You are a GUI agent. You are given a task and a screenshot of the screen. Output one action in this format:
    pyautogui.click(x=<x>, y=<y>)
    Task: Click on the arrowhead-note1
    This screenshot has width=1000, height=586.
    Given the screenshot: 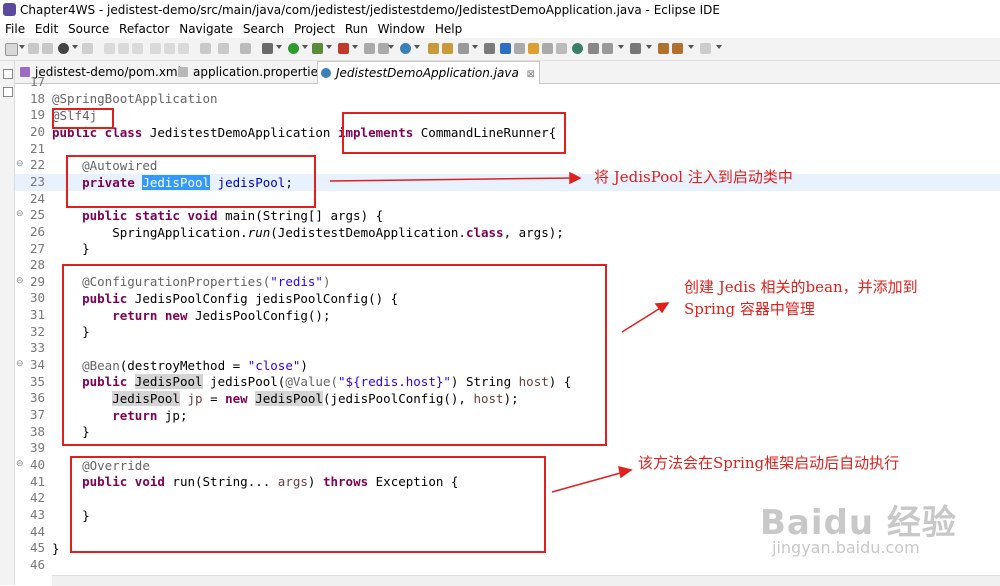 What is the action you would take?
    pyautogui.click(x=575, y=178)
    